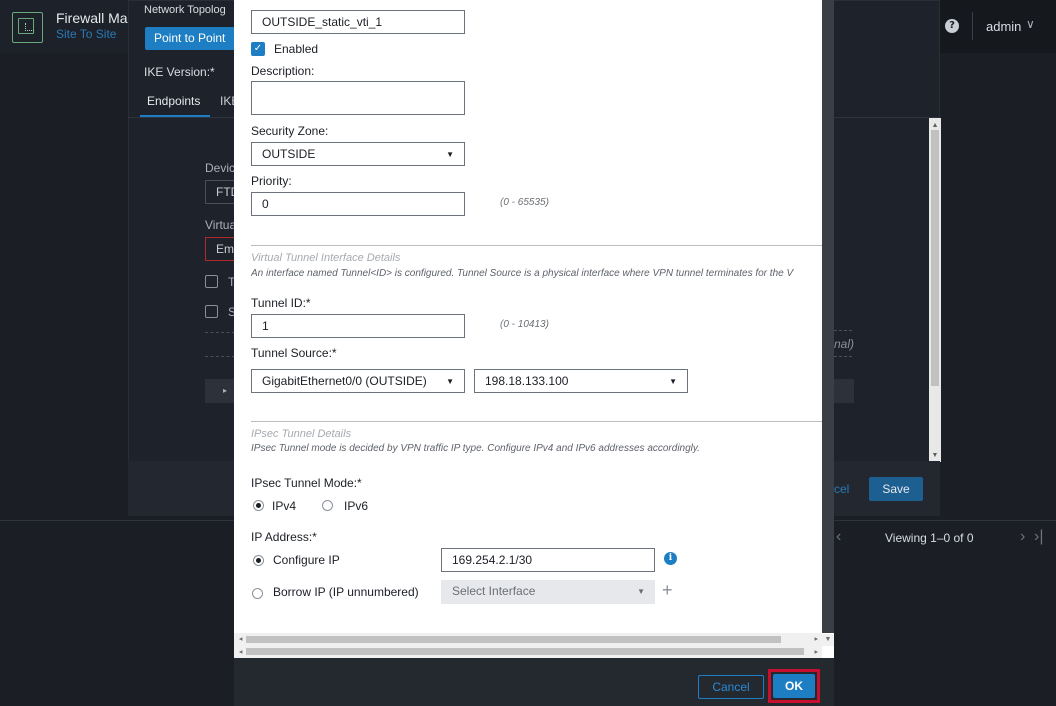  Describe the element at coordinates (283, 71) in the screenshot. I see `description-label: Description:` at that location.